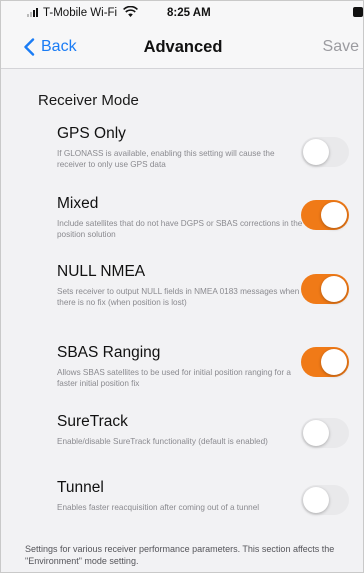 Image resolution: width=364 pixels, height=573 pixels. Describe the element at coordinates (130, 11) in the screenshot. I see `wifi-icon` at that location.